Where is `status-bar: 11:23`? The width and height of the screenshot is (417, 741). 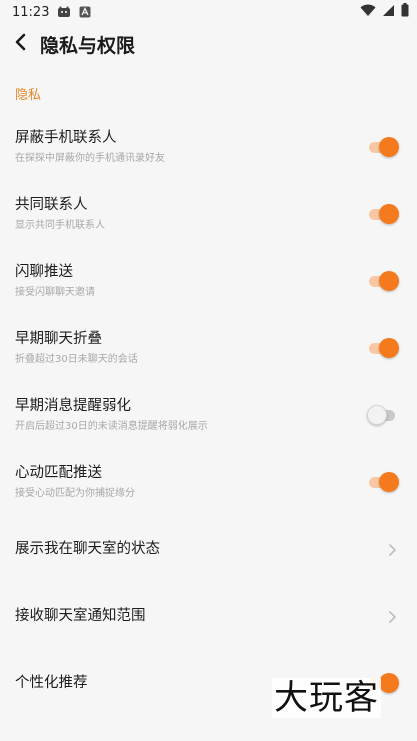 status-bar: 11:23 is located at coordinates (208, 12).